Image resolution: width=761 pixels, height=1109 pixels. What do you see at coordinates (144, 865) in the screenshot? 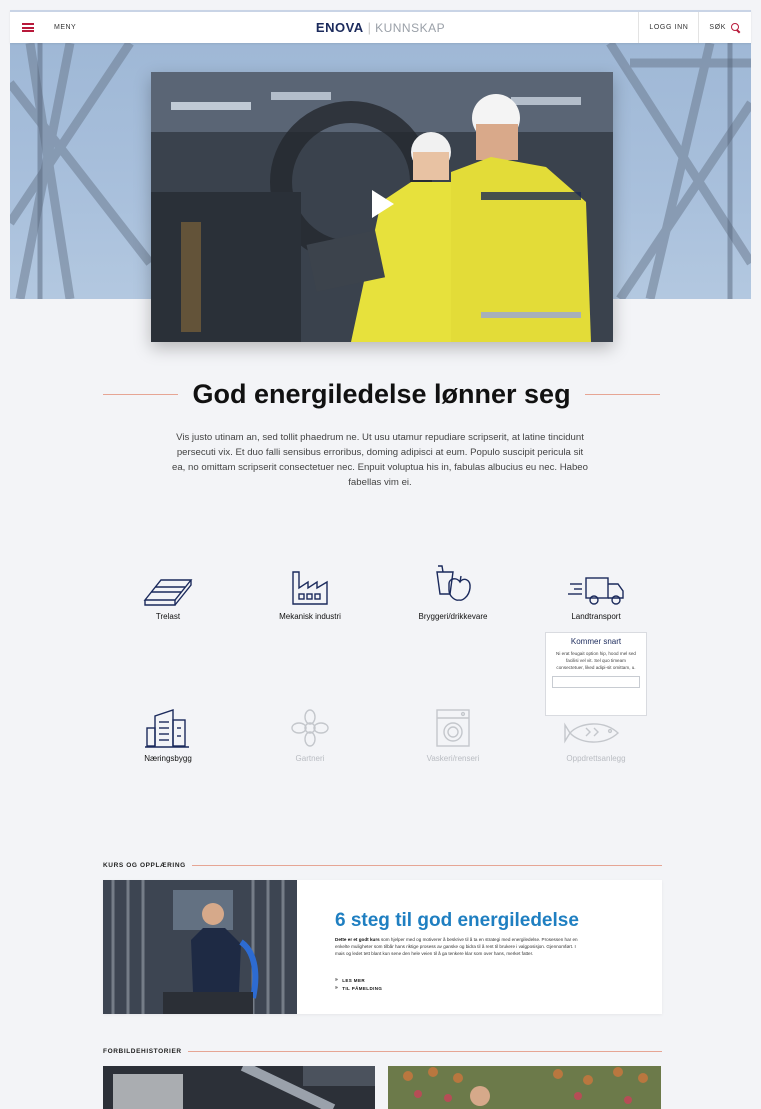
I see `section-title: KURS OG OPPLÆRING` at bounding box center [144, 865].